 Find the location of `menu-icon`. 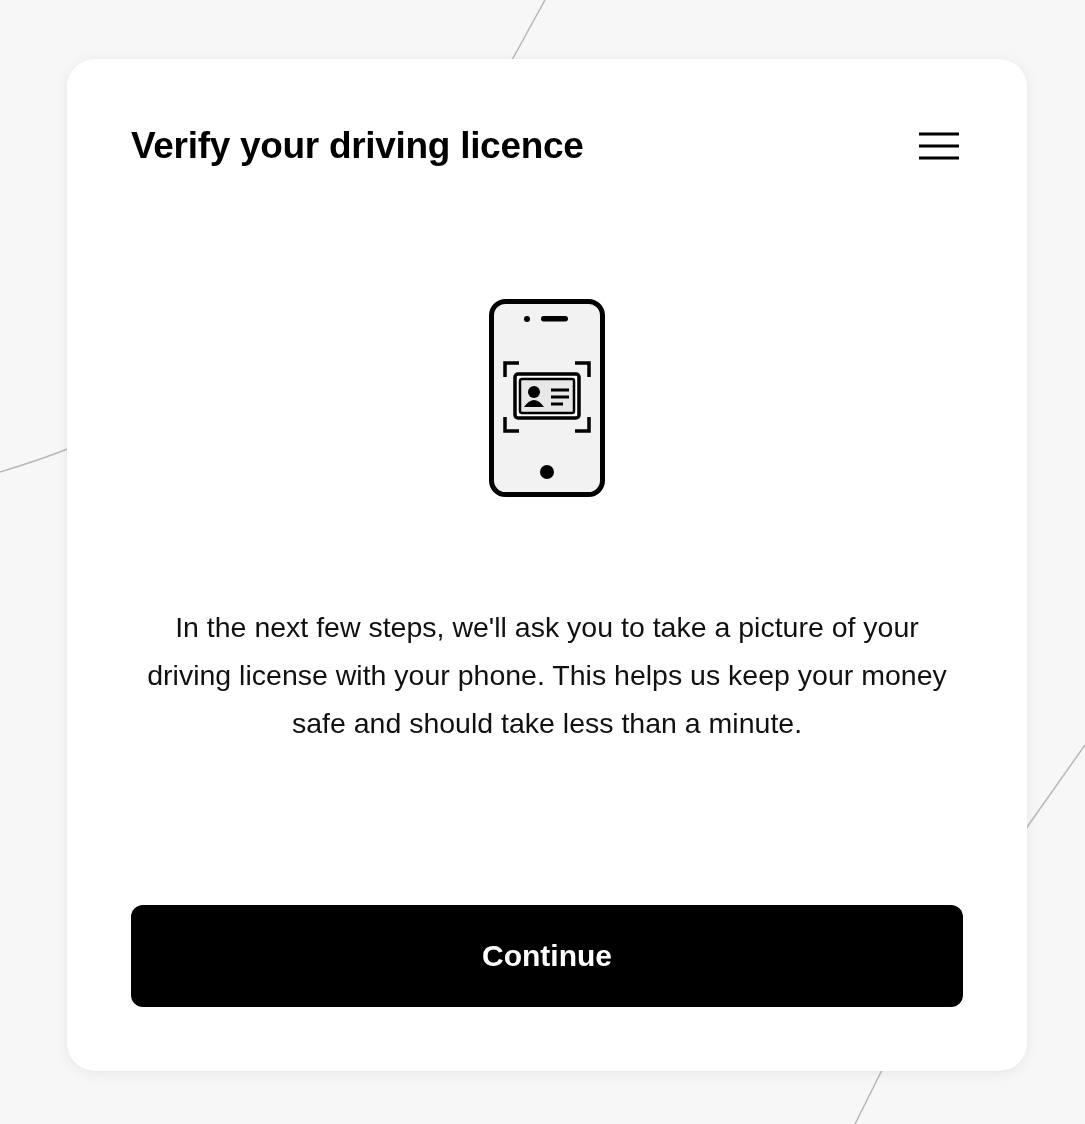

menu-icon is located at coordinates (939, 146).